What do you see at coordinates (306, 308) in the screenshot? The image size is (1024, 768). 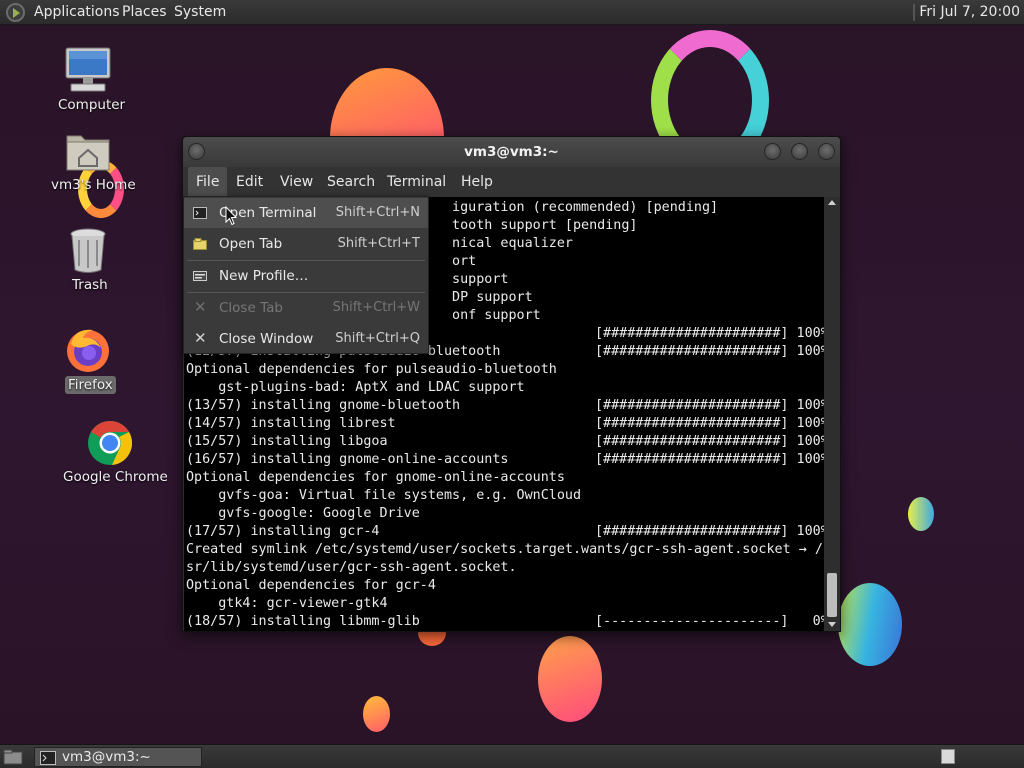 I see `menu-item-close-tab: ✕ Close Tab Shift+Ctrl+W` at bounding box center [306, 308].